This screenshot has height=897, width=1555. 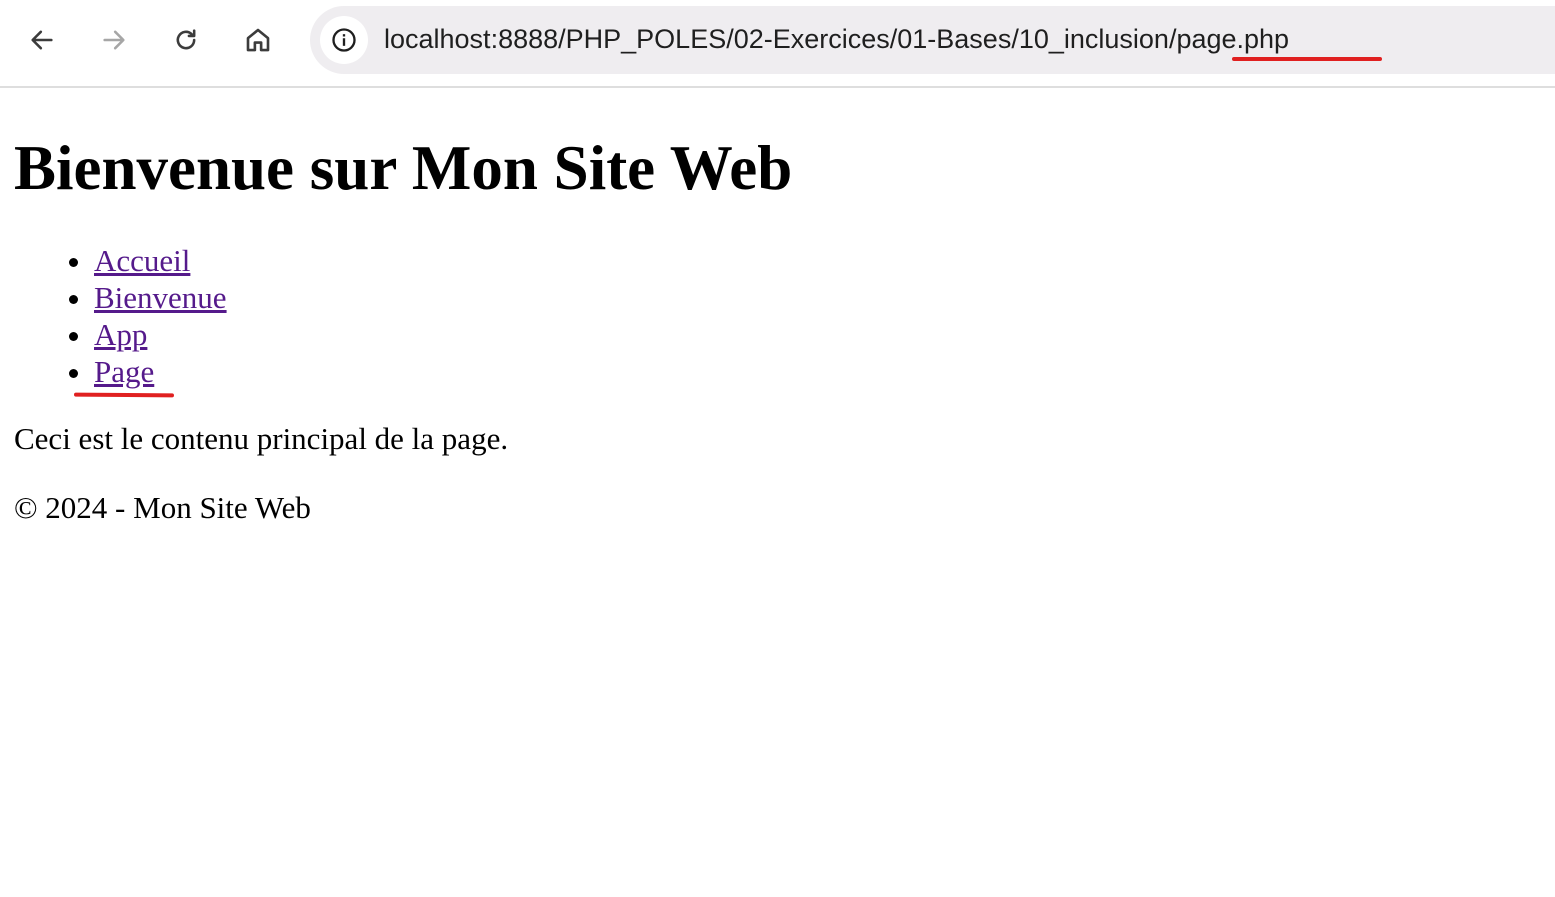 I want to click on nav-item-app: App, so click(x=814, y=334).